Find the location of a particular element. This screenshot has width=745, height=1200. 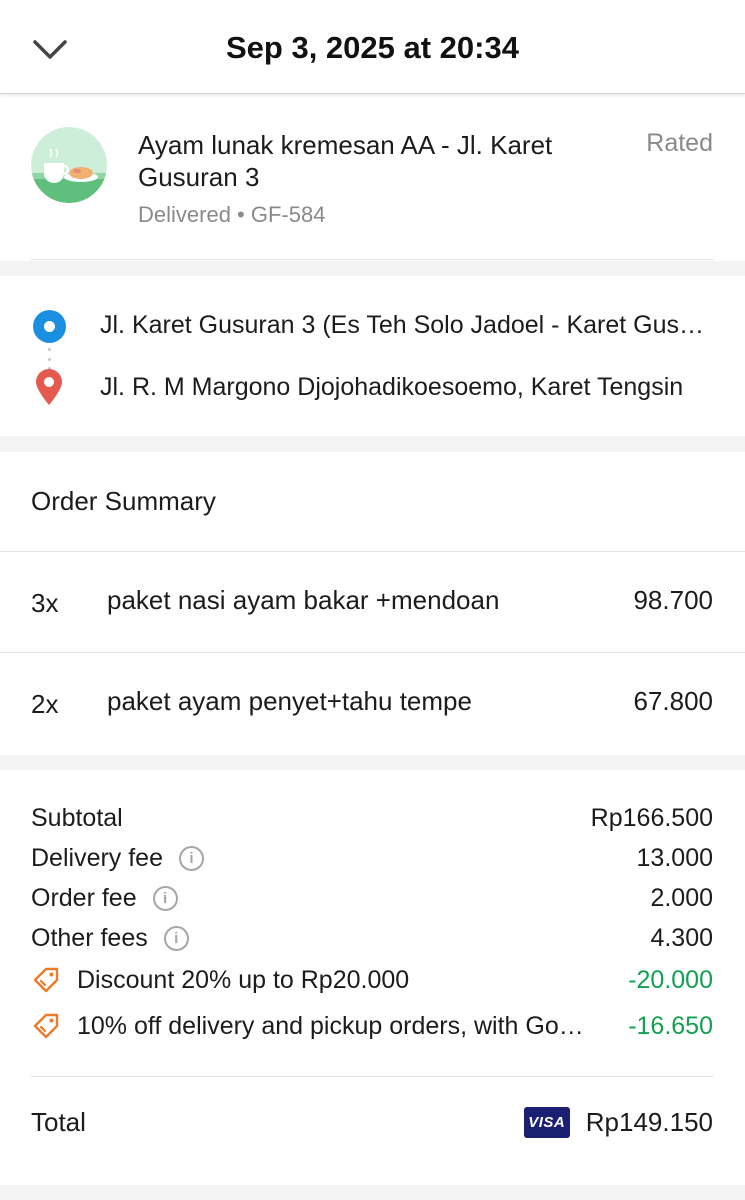

other-fees-value: 4.300 is located at coordinates (681, 937).